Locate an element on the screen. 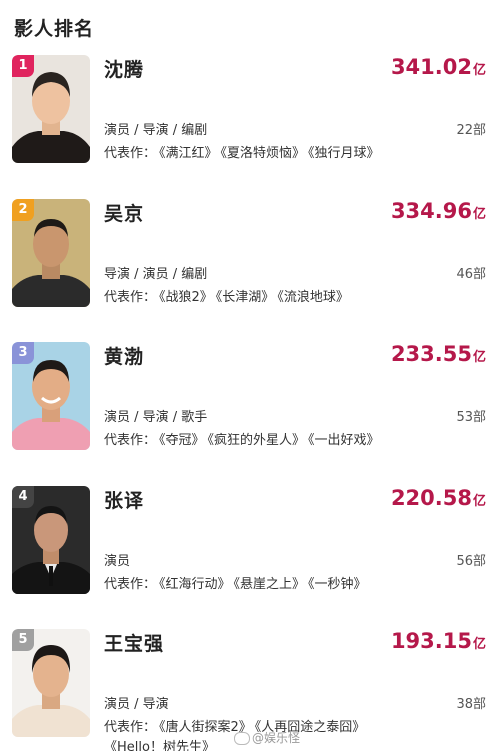 This screenshot has height=751, width=500. box-office-value: 233.55 is located at coordinates (431, 354).